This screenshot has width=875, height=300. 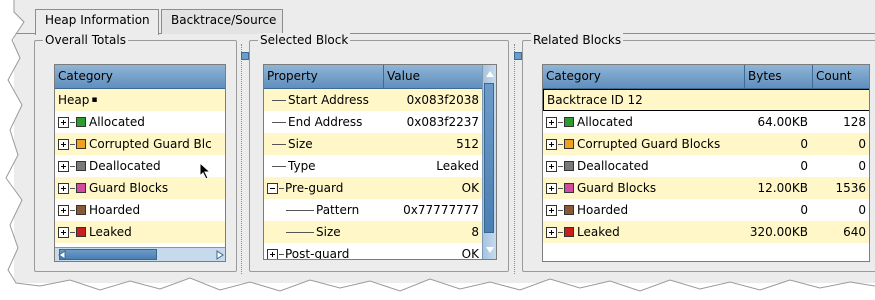 I want to click on tab-bar: Heap Information Backtrace/Source, so click(x=444, y=17).